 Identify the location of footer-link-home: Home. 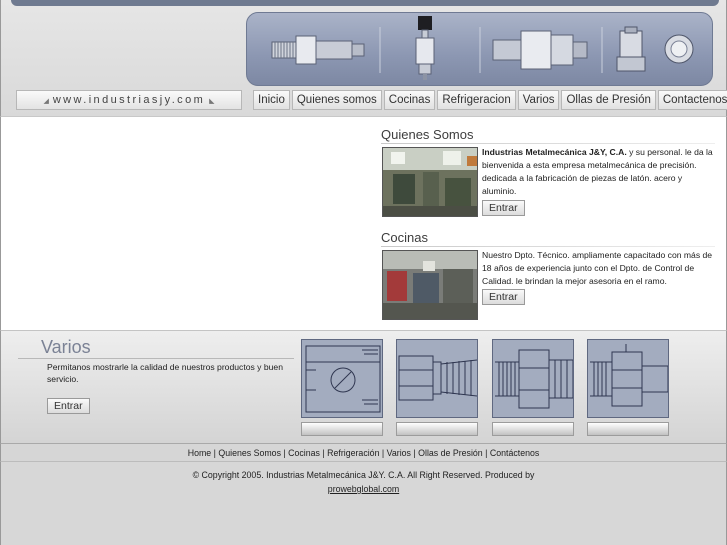
(199, 453).